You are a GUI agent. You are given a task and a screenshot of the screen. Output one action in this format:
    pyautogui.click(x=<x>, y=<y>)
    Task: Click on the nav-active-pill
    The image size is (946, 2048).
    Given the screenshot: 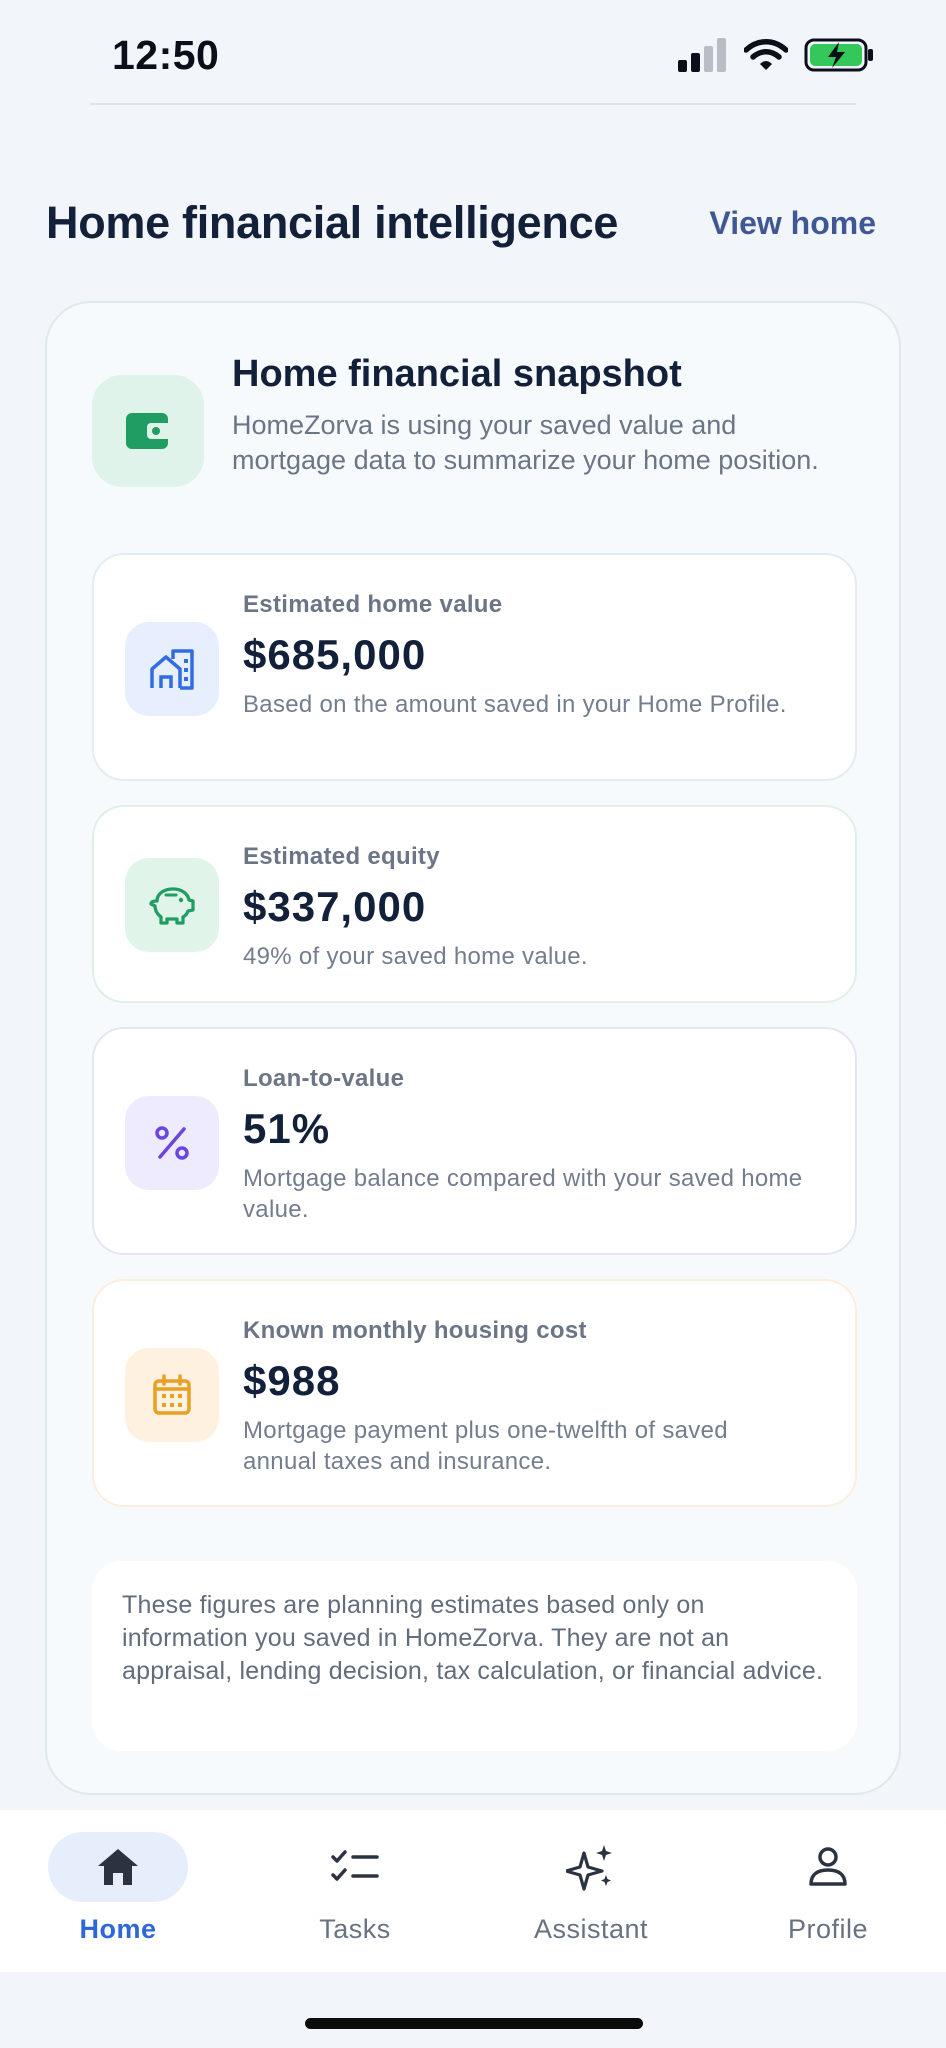 What is the action you would take?
    pyautogui.click(x=118, y=1867)
    